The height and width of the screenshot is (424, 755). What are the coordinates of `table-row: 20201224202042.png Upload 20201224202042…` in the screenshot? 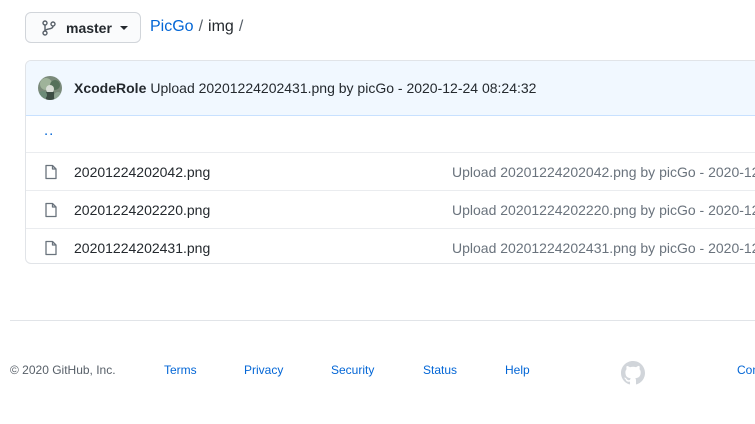 It's located at (390, 172).